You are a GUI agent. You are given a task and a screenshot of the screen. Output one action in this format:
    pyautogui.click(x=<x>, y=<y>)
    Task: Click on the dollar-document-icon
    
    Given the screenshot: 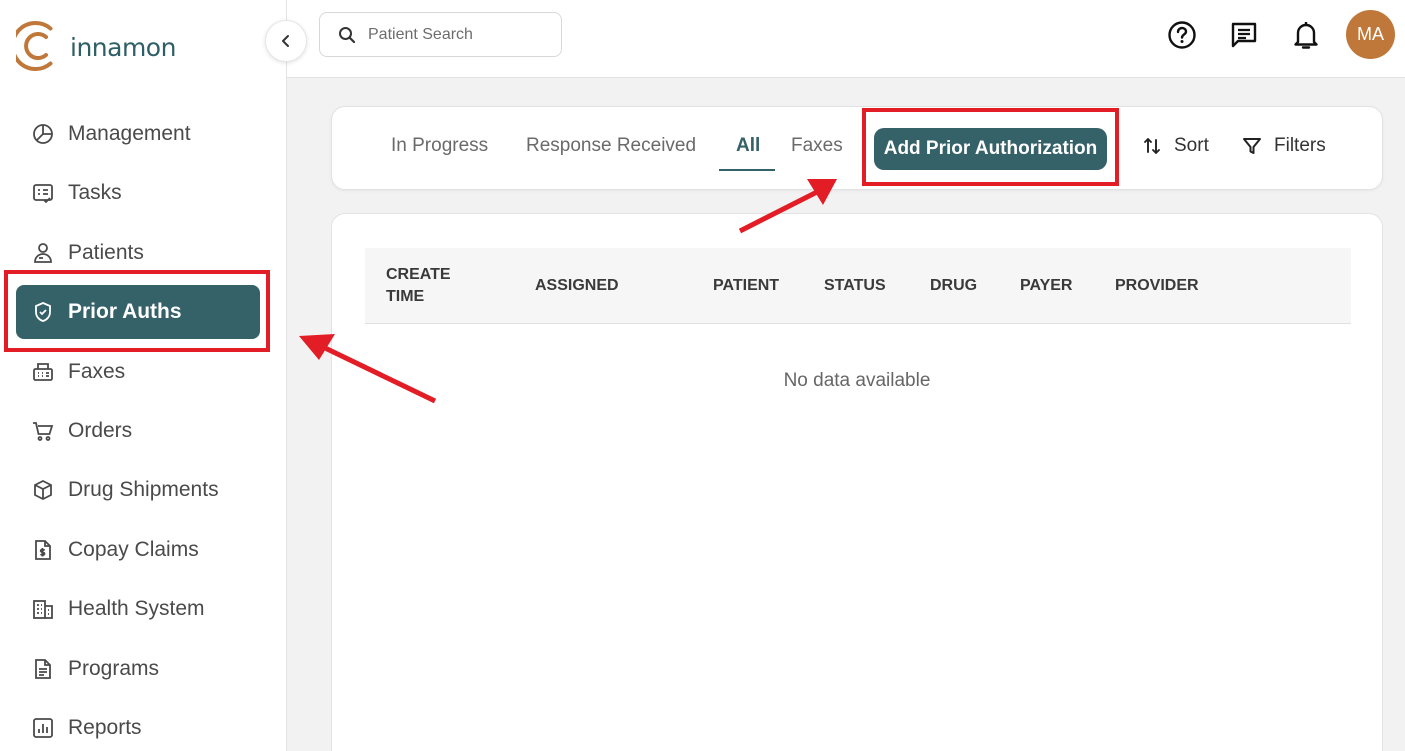 What is the action you would take?
    pyautogui.click(x=43, y=550)
    